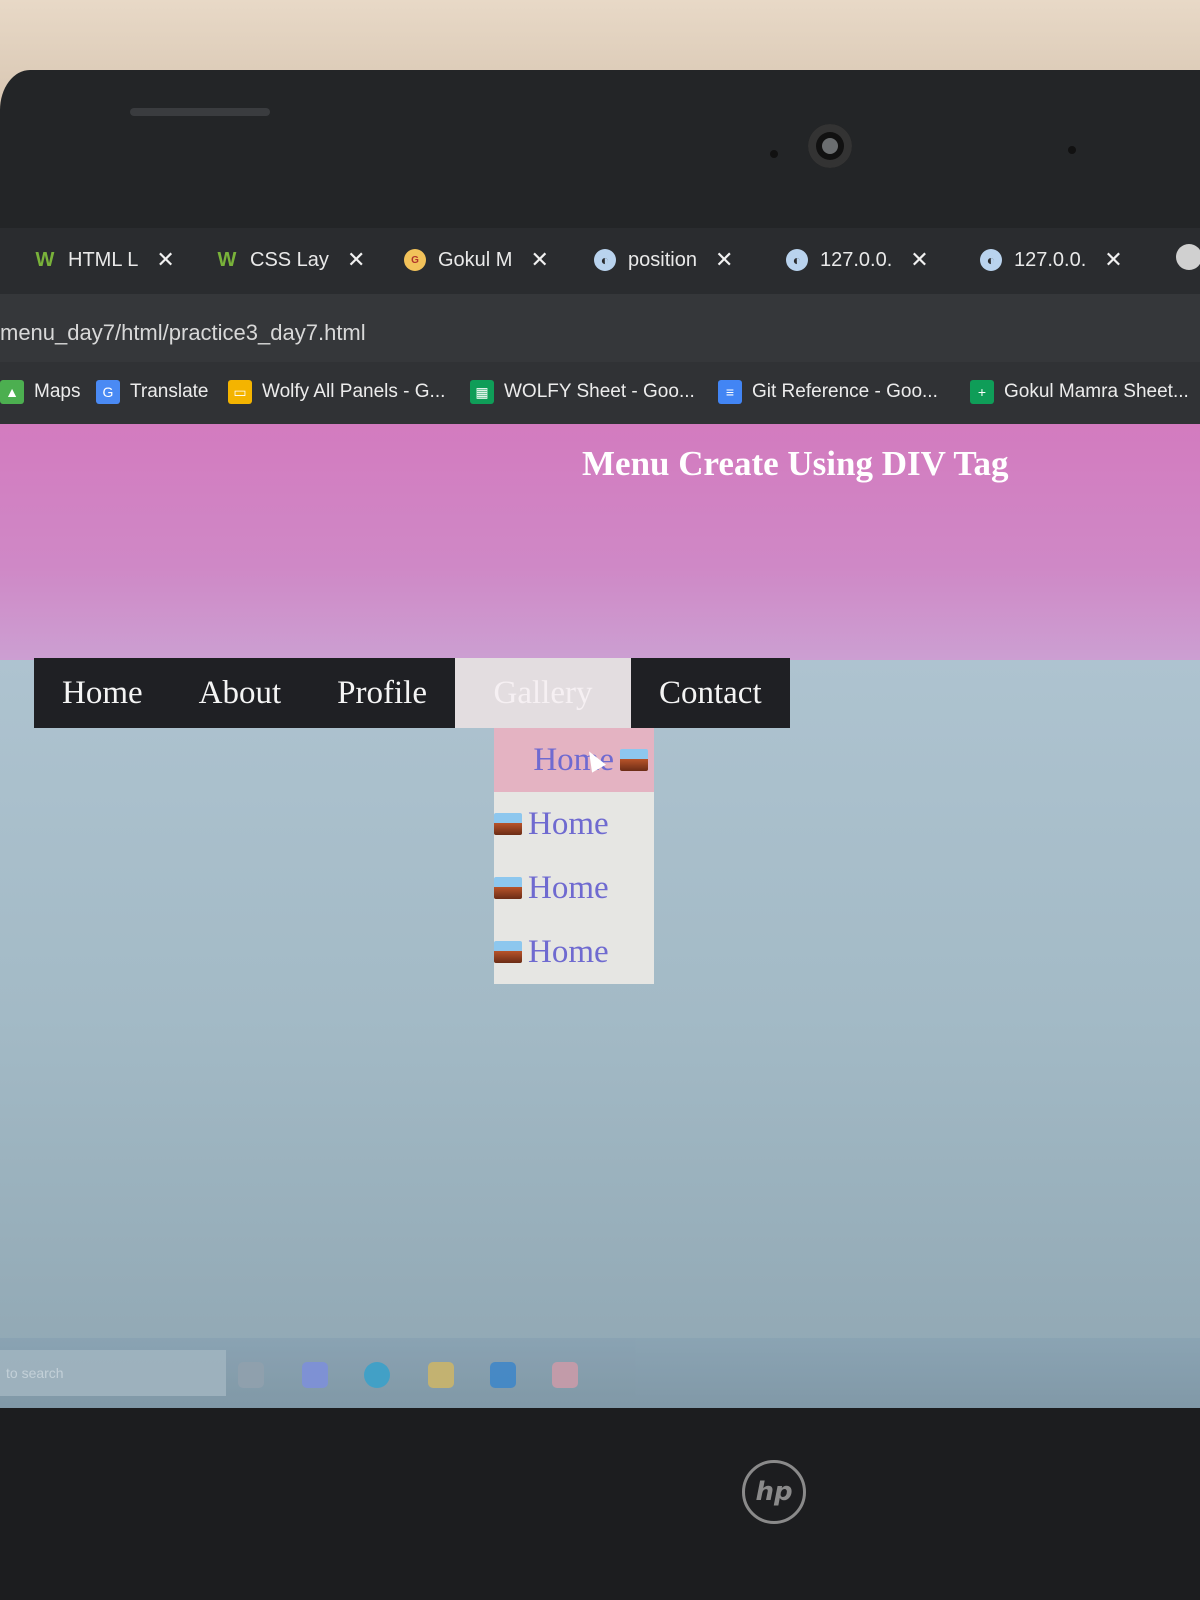  Describe the element at coordinates (183, 333) in the screenshot. I see `url-text: menu_day7/html/practice3_day7.html` at that location.